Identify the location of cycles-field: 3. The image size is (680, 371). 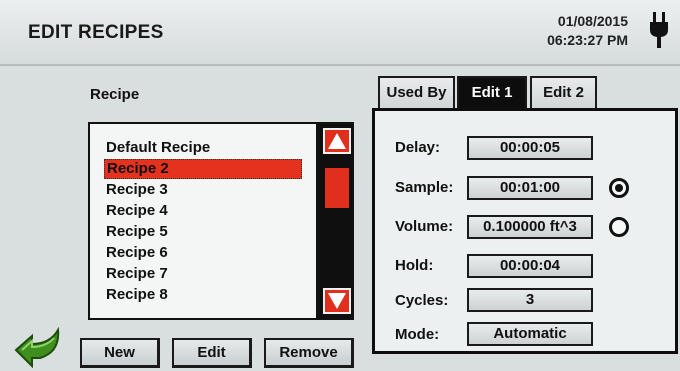
(530, 300).